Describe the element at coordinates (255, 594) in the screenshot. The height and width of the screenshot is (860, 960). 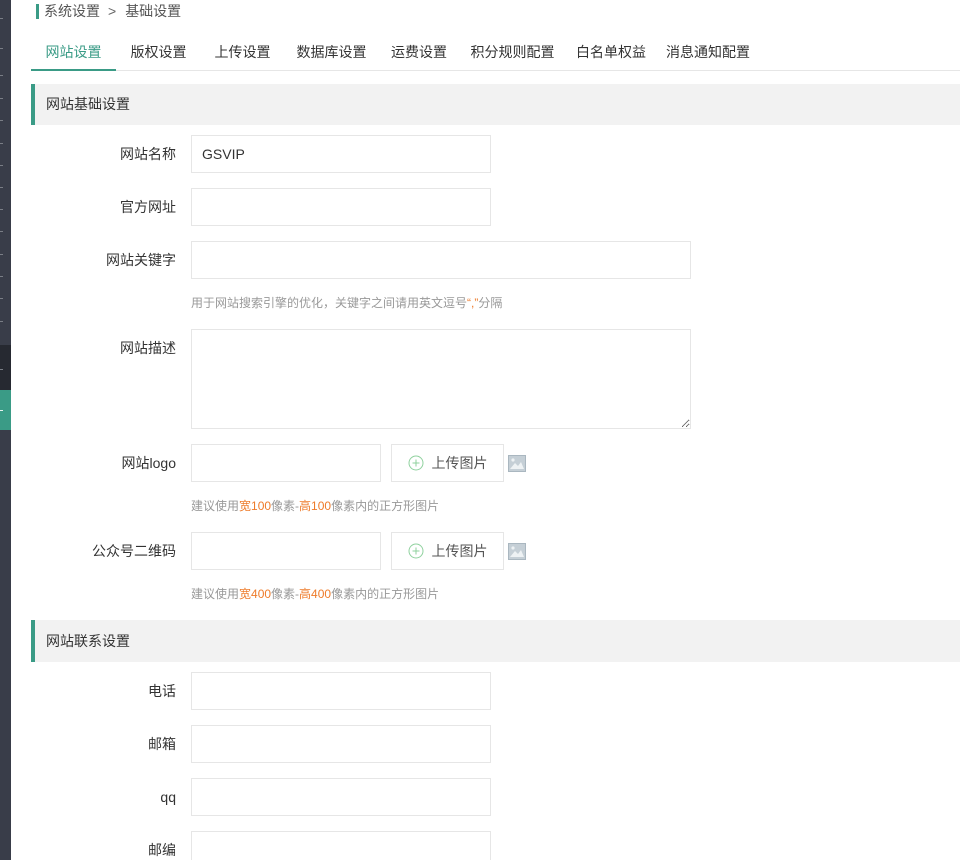
I see `help-text-highlight: 宽400` at that location.